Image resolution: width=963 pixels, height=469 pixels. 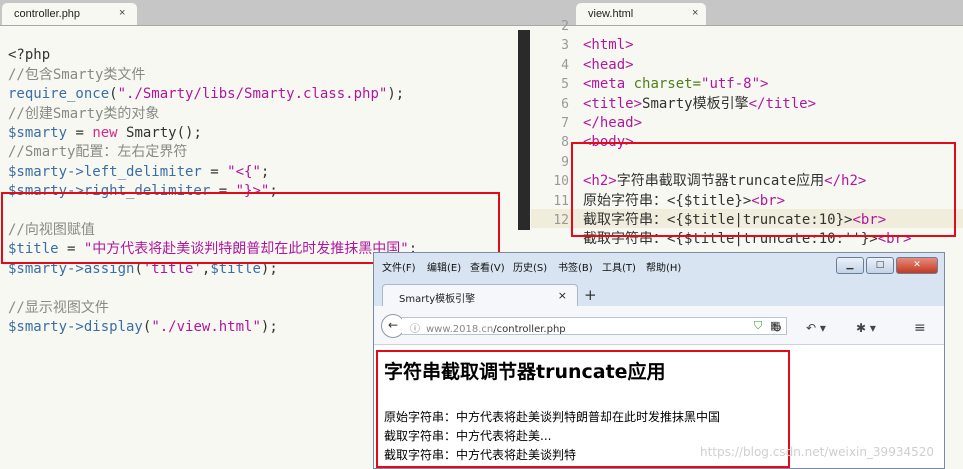 What do you see at coordinates (437, 299) in the screenshot?
I see `browser-tab-title: Smarty模板引擎` at bounding box center [437, 299].